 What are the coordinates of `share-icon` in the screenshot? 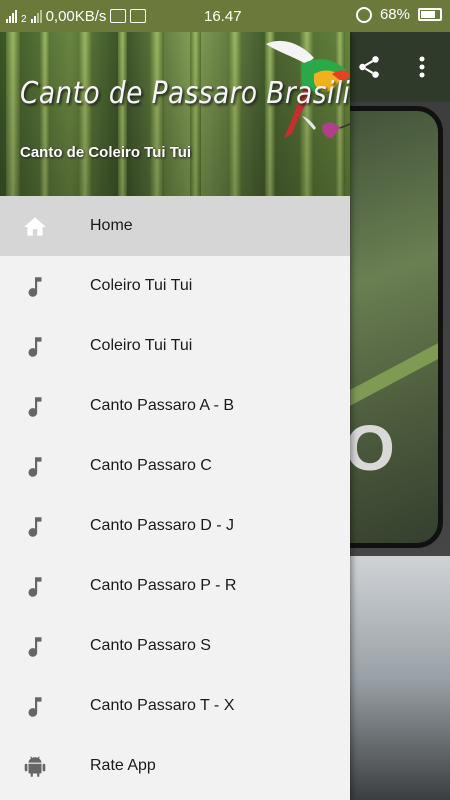 It's located at (369, 67).